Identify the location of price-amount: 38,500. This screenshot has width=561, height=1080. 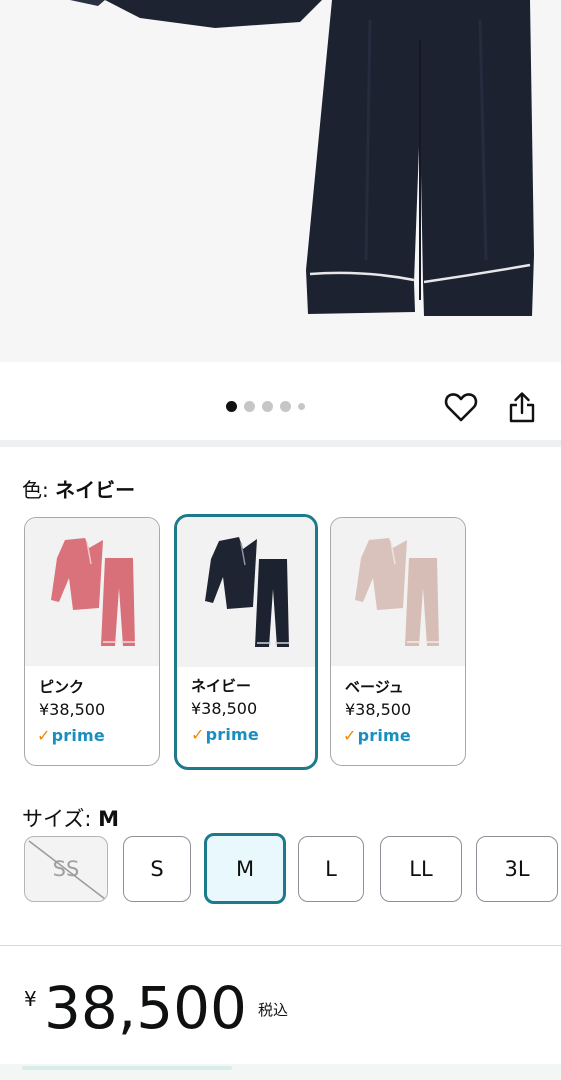
(145, 1008).